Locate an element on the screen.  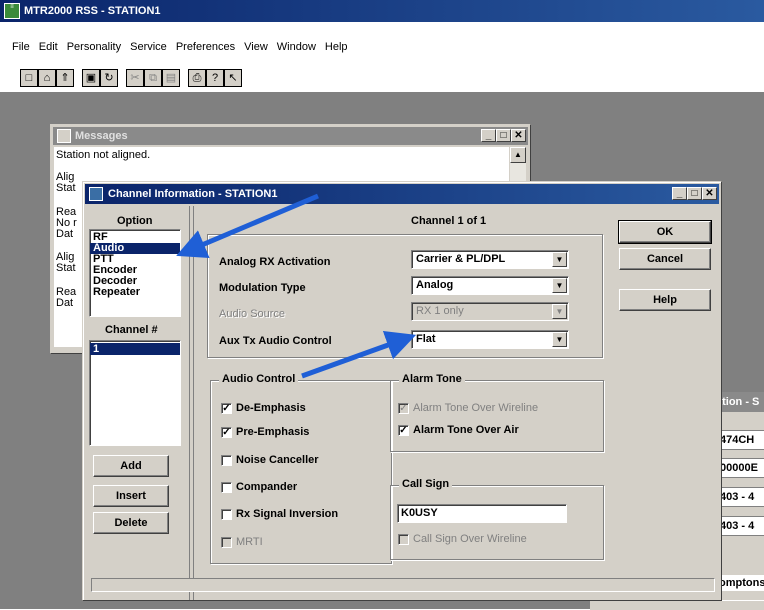
new-icon: □ is located at coordinates (29, 78).